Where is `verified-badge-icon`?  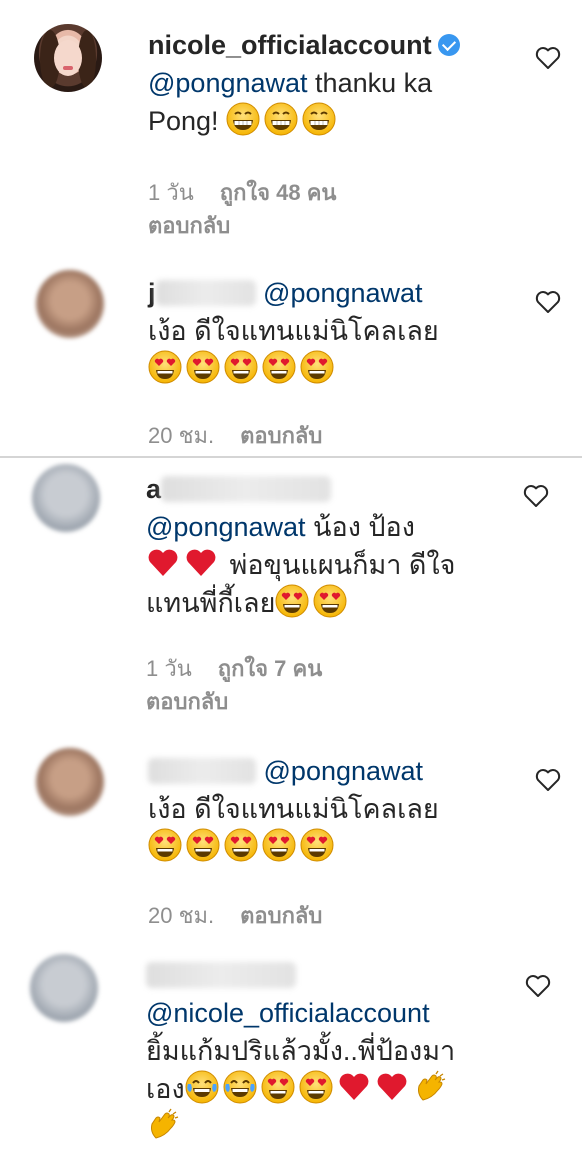
verified-badge-icon is located at coordinates (448, 45).